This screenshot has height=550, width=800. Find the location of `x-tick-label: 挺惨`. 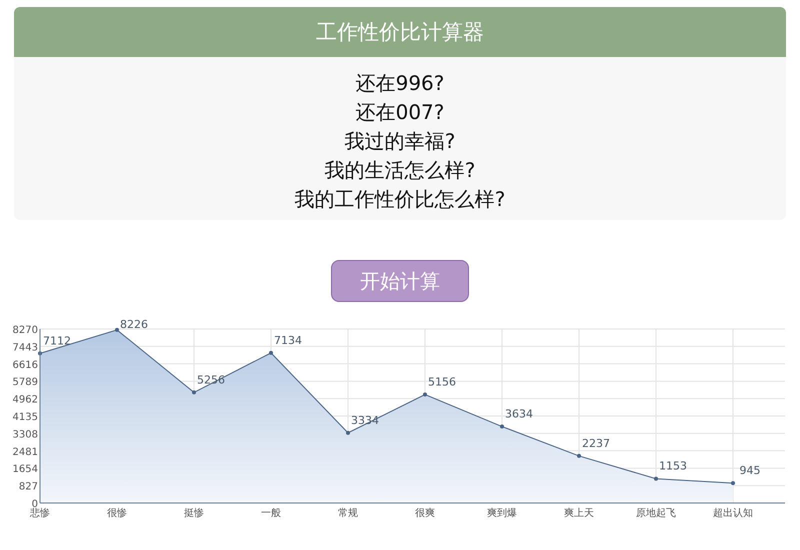

x-tick-label: 挺惨 is located at coordinates (194, 513).